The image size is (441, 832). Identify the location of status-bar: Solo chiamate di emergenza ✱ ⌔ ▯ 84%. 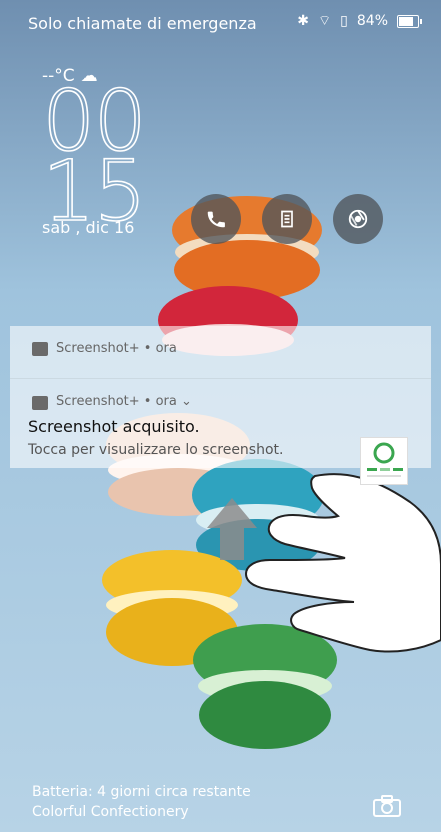
(220, 24).